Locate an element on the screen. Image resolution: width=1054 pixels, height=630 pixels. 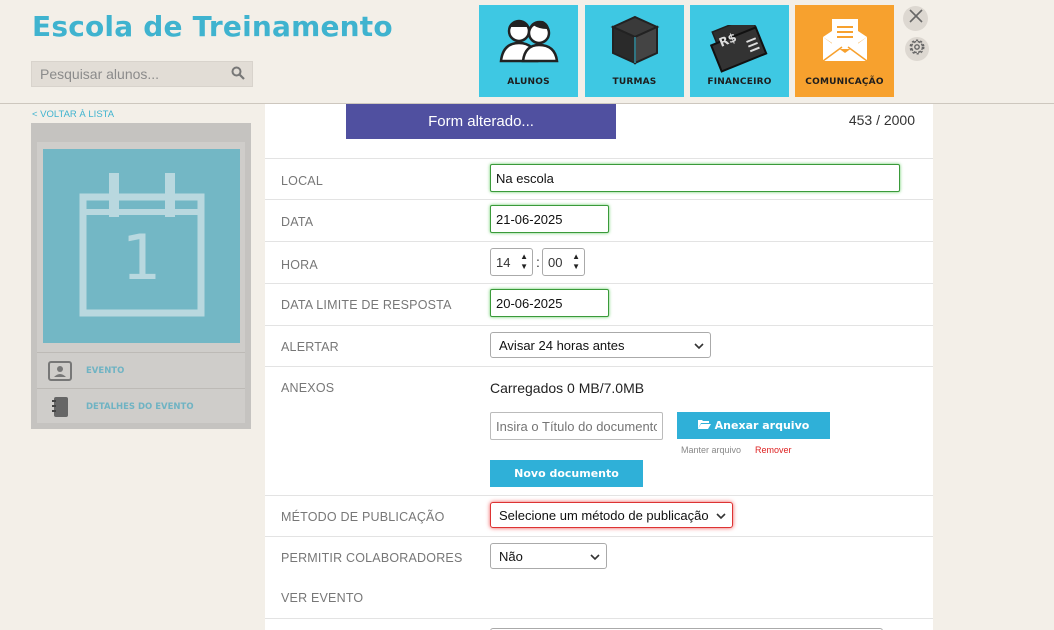
document-title-input is located at coordinates (576, 426).